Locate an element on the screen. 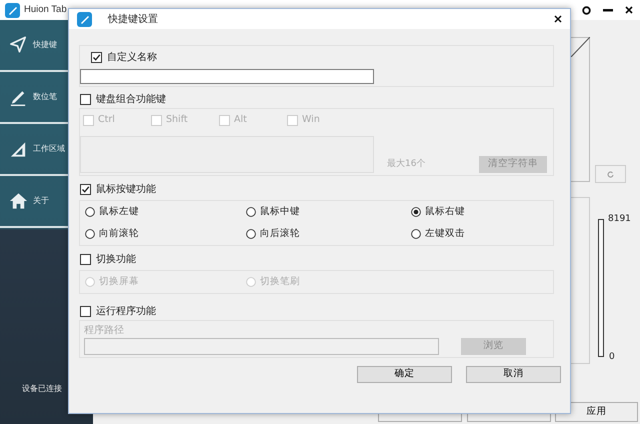 The width and height of the screenshot is (640, 424). dialog-title: 快捷键设置 is located at coordinates (133, 19).